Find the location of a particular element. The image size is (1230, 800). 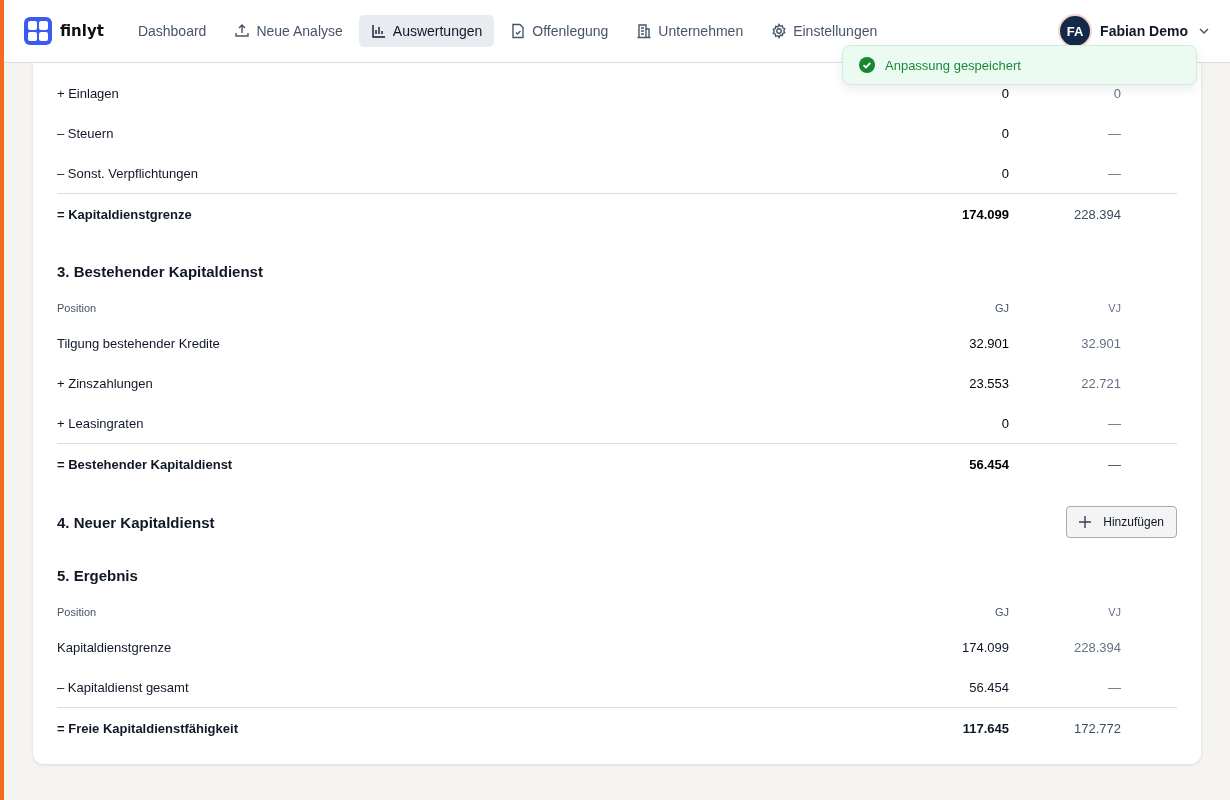

nav-tab: Einstellungen is located at coordinates (824, 31).